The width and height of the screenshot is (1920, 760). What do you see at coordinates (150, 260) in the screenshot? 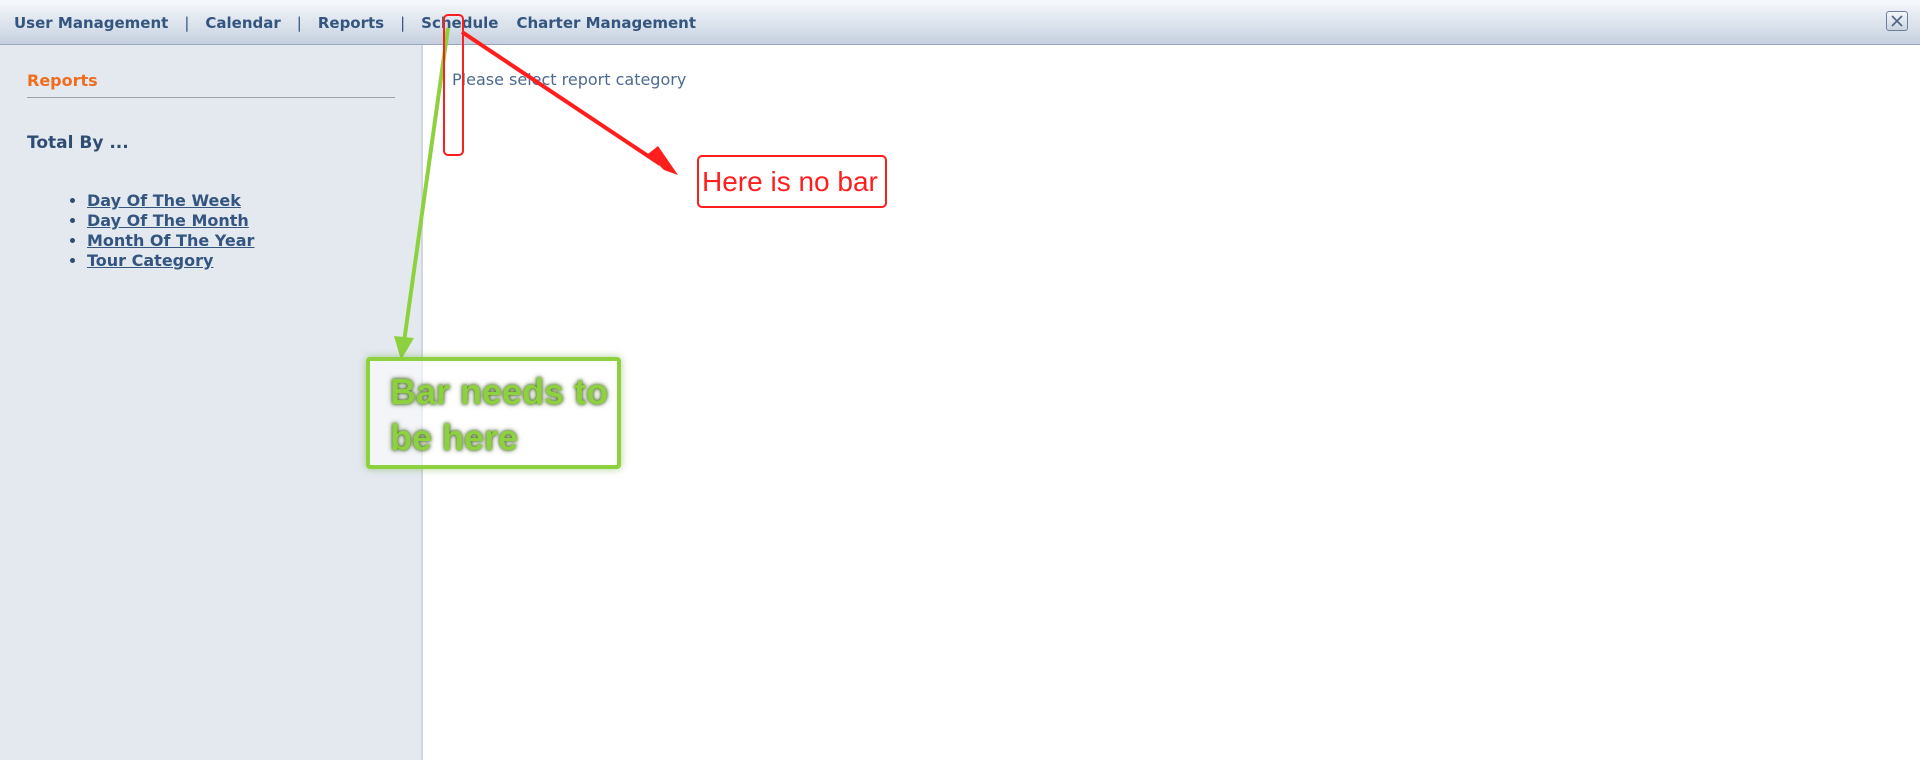
I see `report-link-tour-category: Tour Category` at bounding box center [150, 260].